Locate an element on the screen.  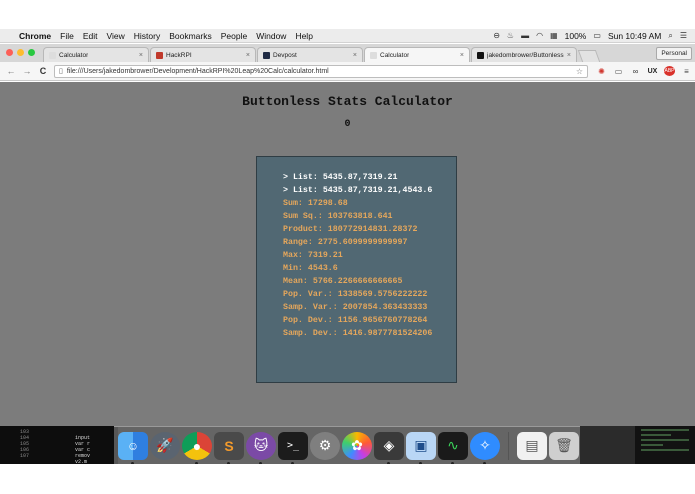
stat-result-line: Samp. Dev.: 1416.9877781524206 is located at coordinates (358, 333).